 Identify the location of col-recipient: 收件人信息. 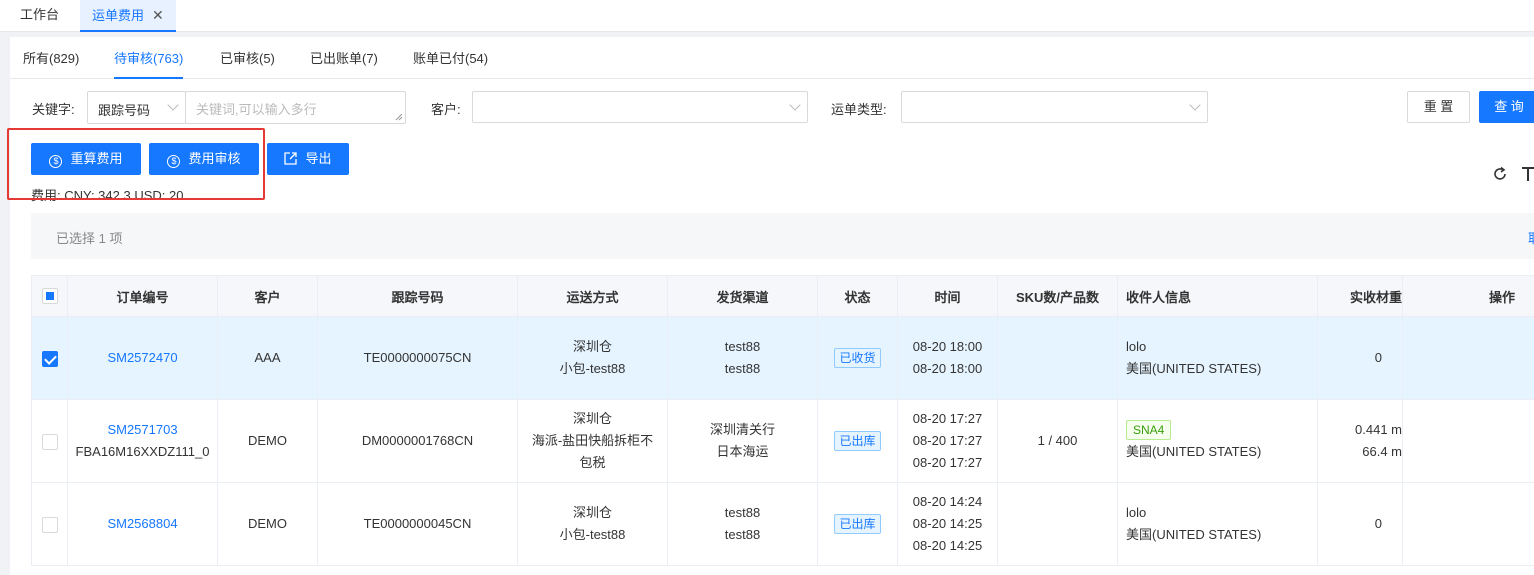
(1217, 296).